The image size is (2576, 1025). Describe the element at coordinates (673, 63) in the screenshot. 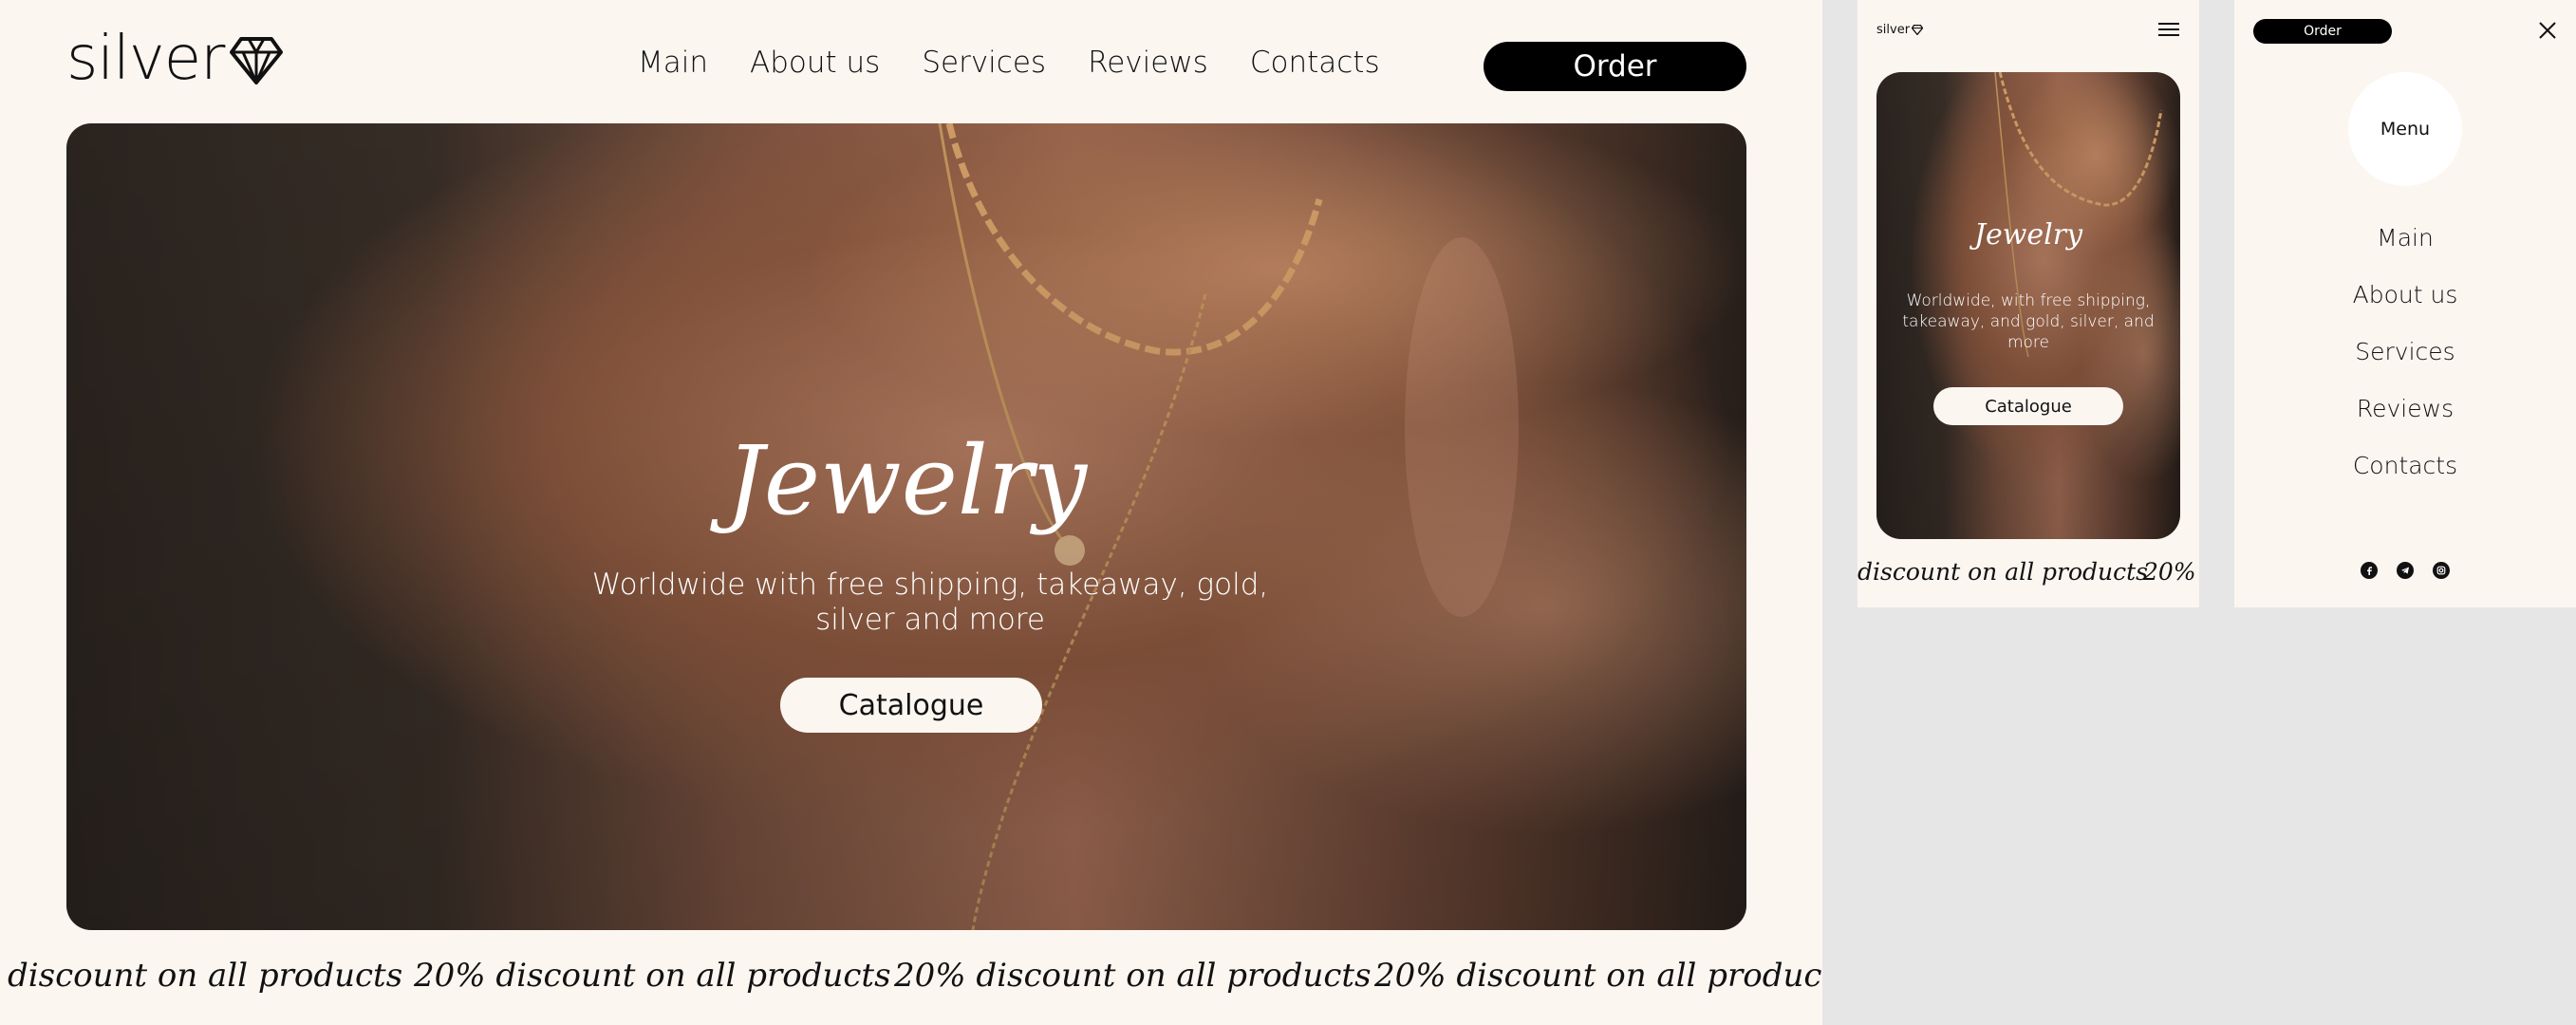

I see `nav-item-main: Main` at that location.